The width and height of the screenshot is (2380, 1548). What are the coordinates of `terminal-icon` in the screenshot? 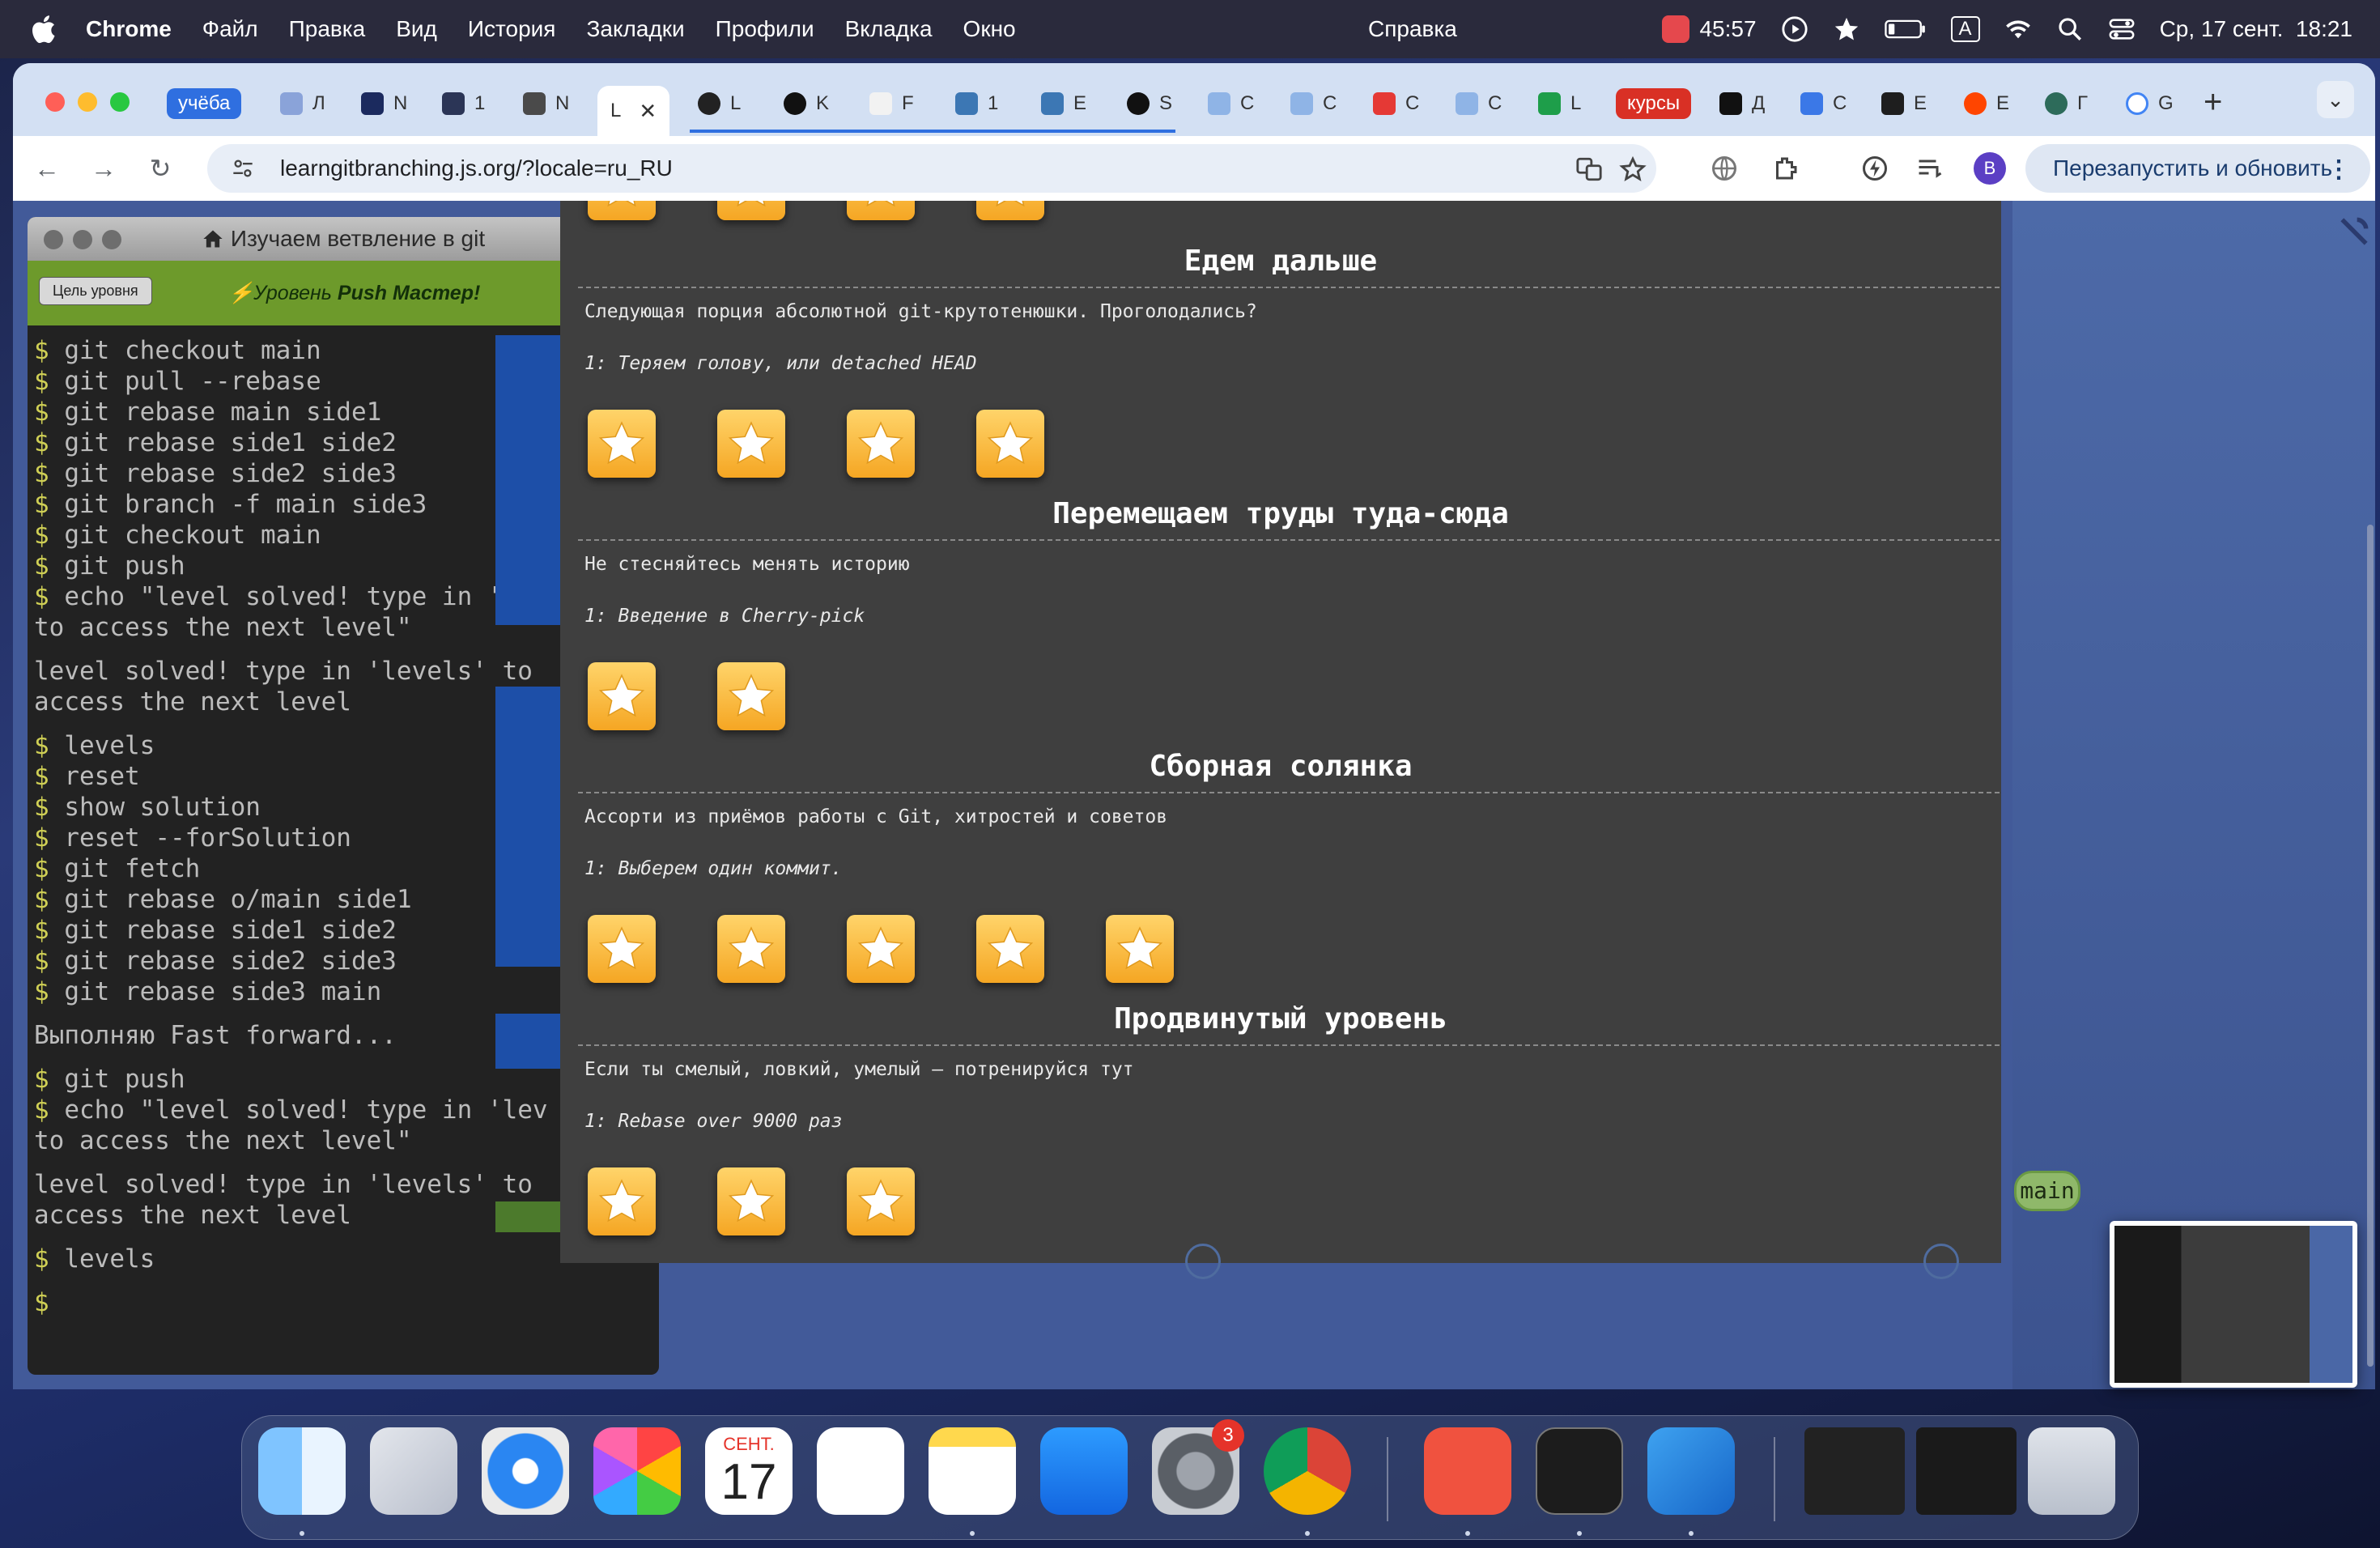 It's located at (1579, 1471).